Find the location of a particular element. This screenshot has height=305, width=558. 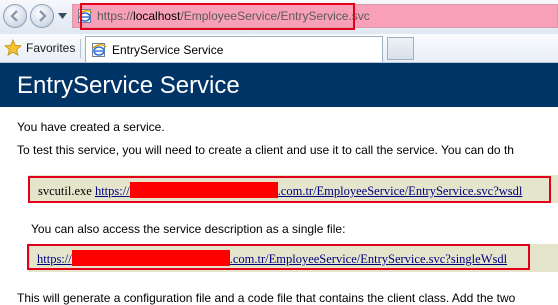

favorites-star-icon is located at coordinates (13, 48).